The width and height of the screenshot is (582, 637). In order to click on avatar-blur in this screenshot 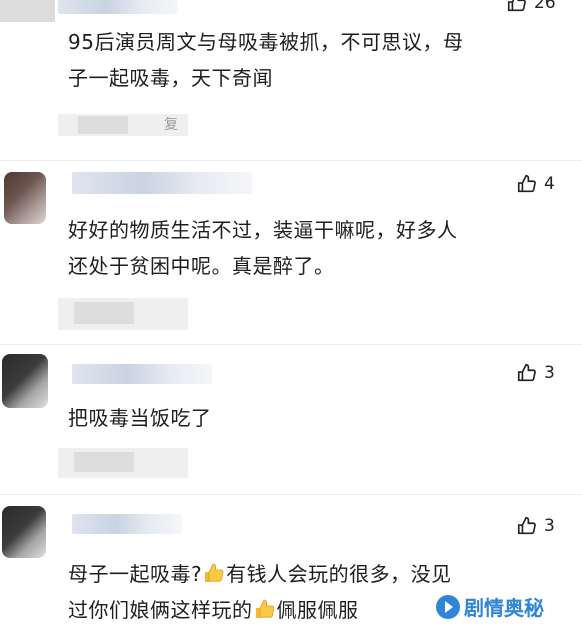, I will do `click(27, 11)`.